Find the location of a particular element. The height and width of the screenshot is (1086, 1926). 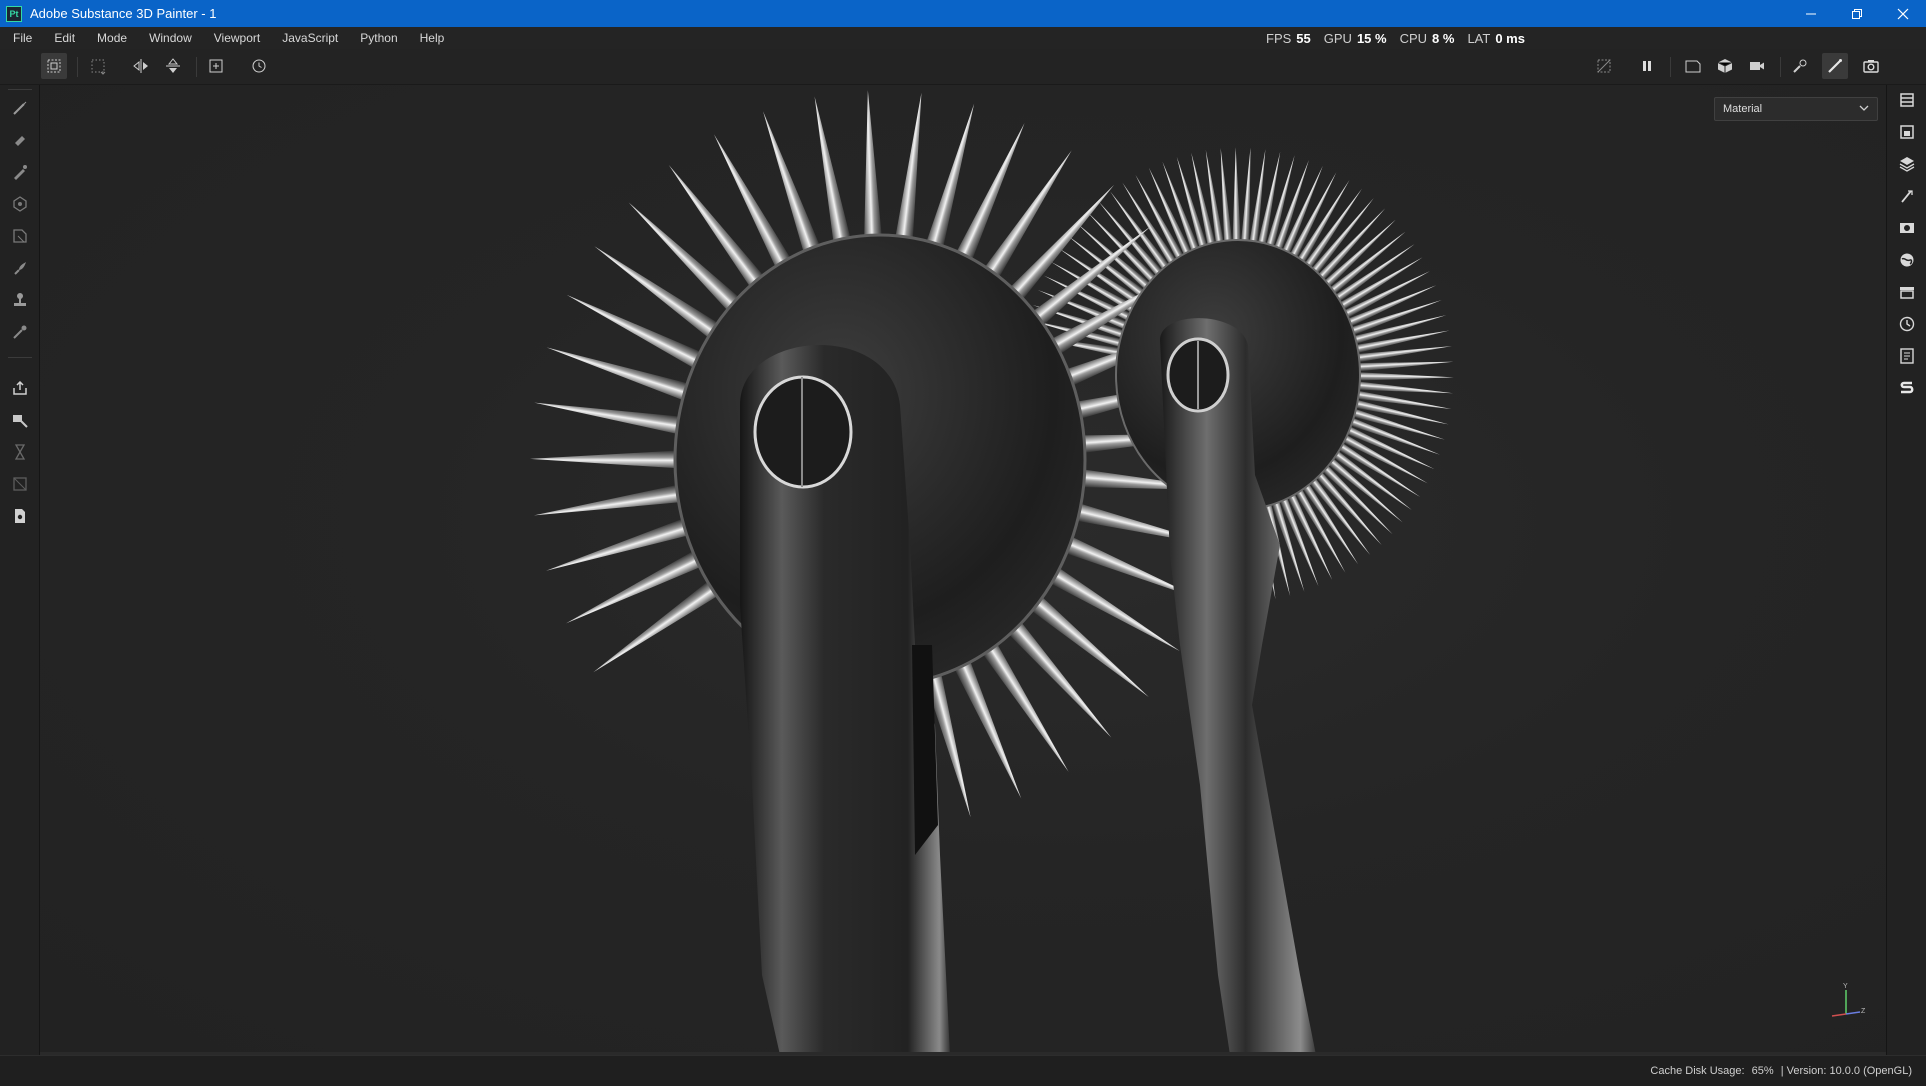

texture-set-button is located at coordinates (1907, 132).